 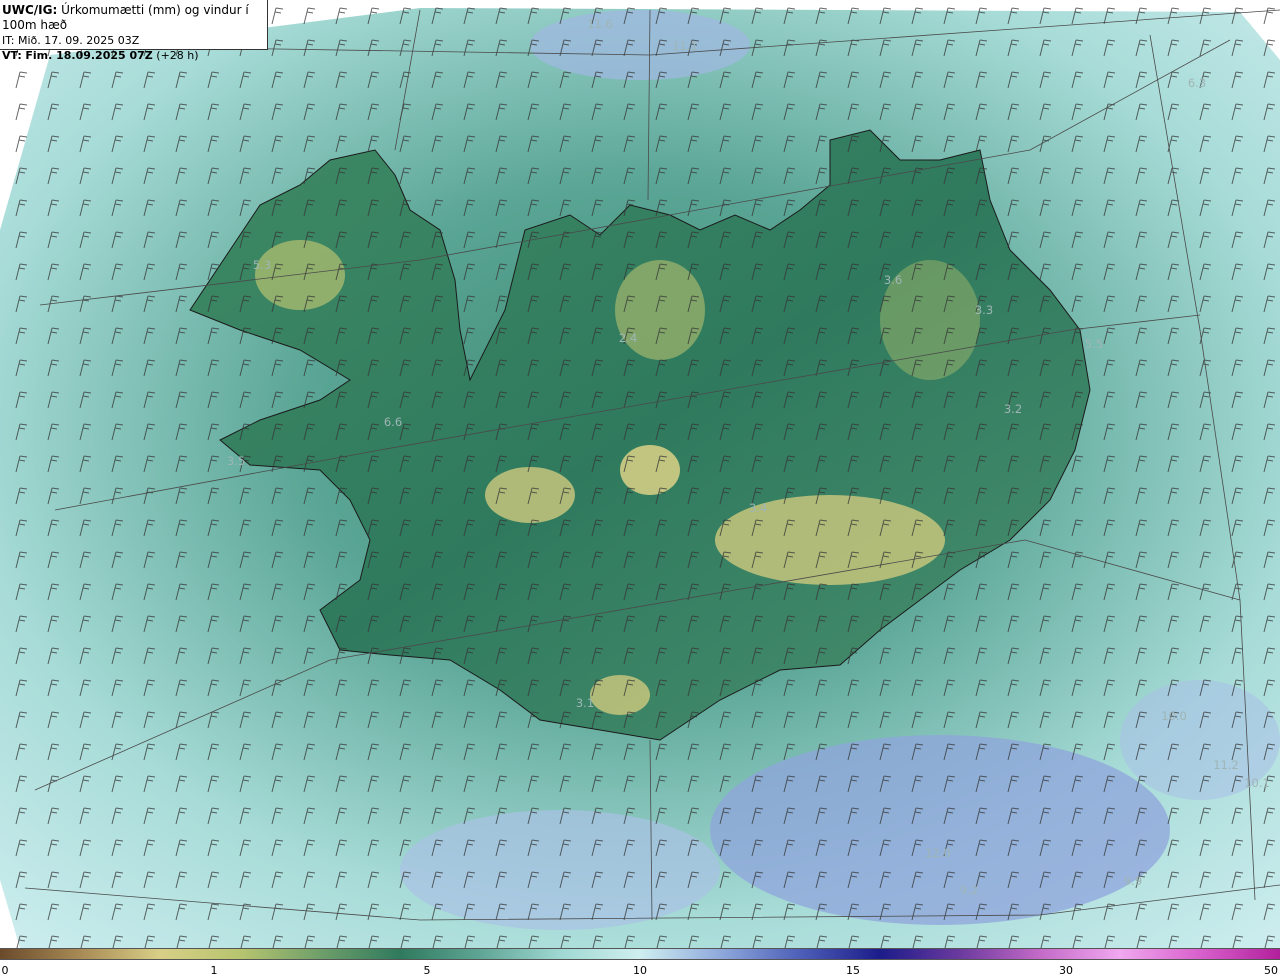 I want to click on value-label: 11.2, so click(x=1226, y=765).